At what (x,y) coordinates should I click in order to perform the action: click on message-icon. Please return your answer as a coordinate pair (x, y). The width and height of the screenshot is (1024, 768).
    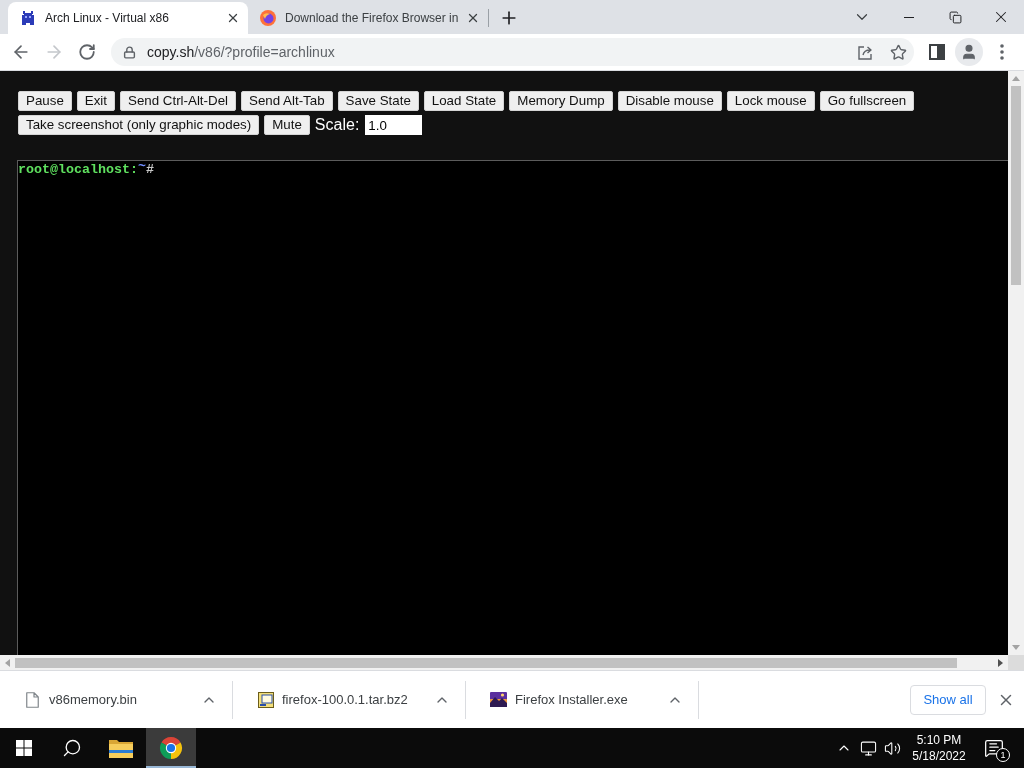
    Looking at the image, I should click on (994, 748).